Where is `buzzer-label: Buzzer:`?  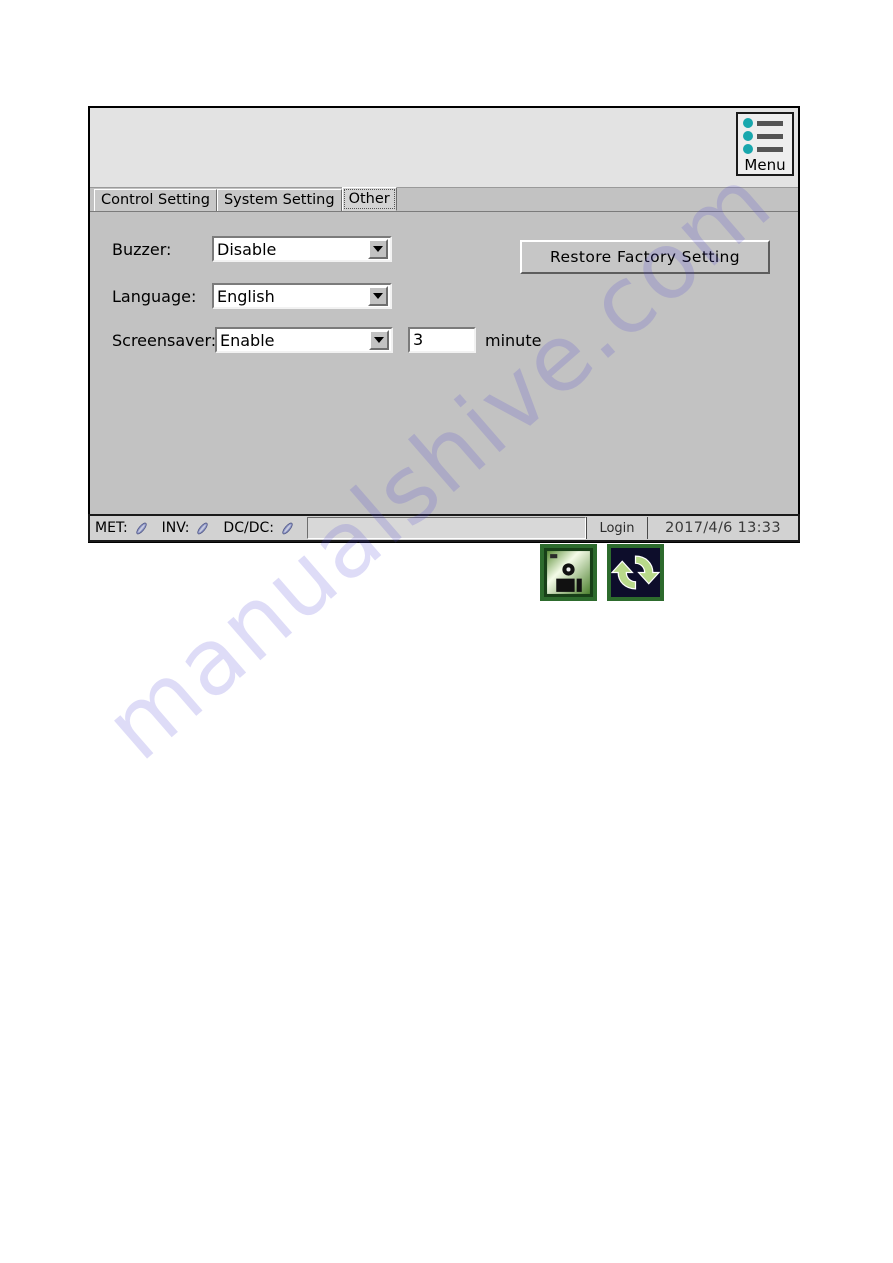
buzzer-label: Buzzer: is located at coordinates (142, 249).